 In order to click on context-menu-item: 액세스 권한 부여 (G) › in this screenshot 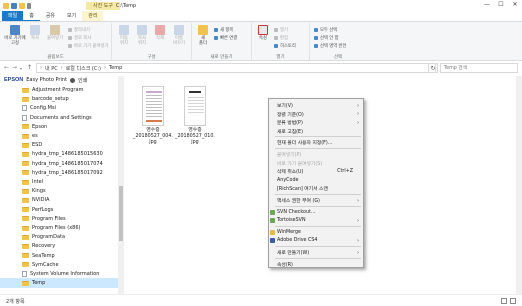, I will do `click(316, 200)`.